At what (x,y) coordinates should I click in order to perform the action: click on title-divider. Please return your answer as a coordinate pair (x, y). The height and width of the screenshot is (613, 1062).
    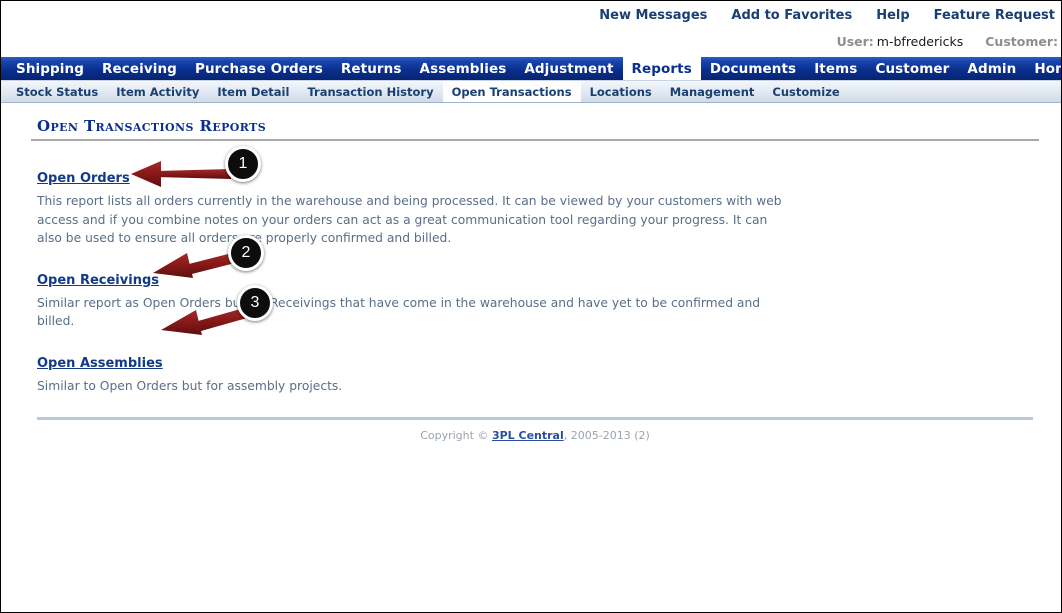
    Looking at the image, I should click on (535, 140).